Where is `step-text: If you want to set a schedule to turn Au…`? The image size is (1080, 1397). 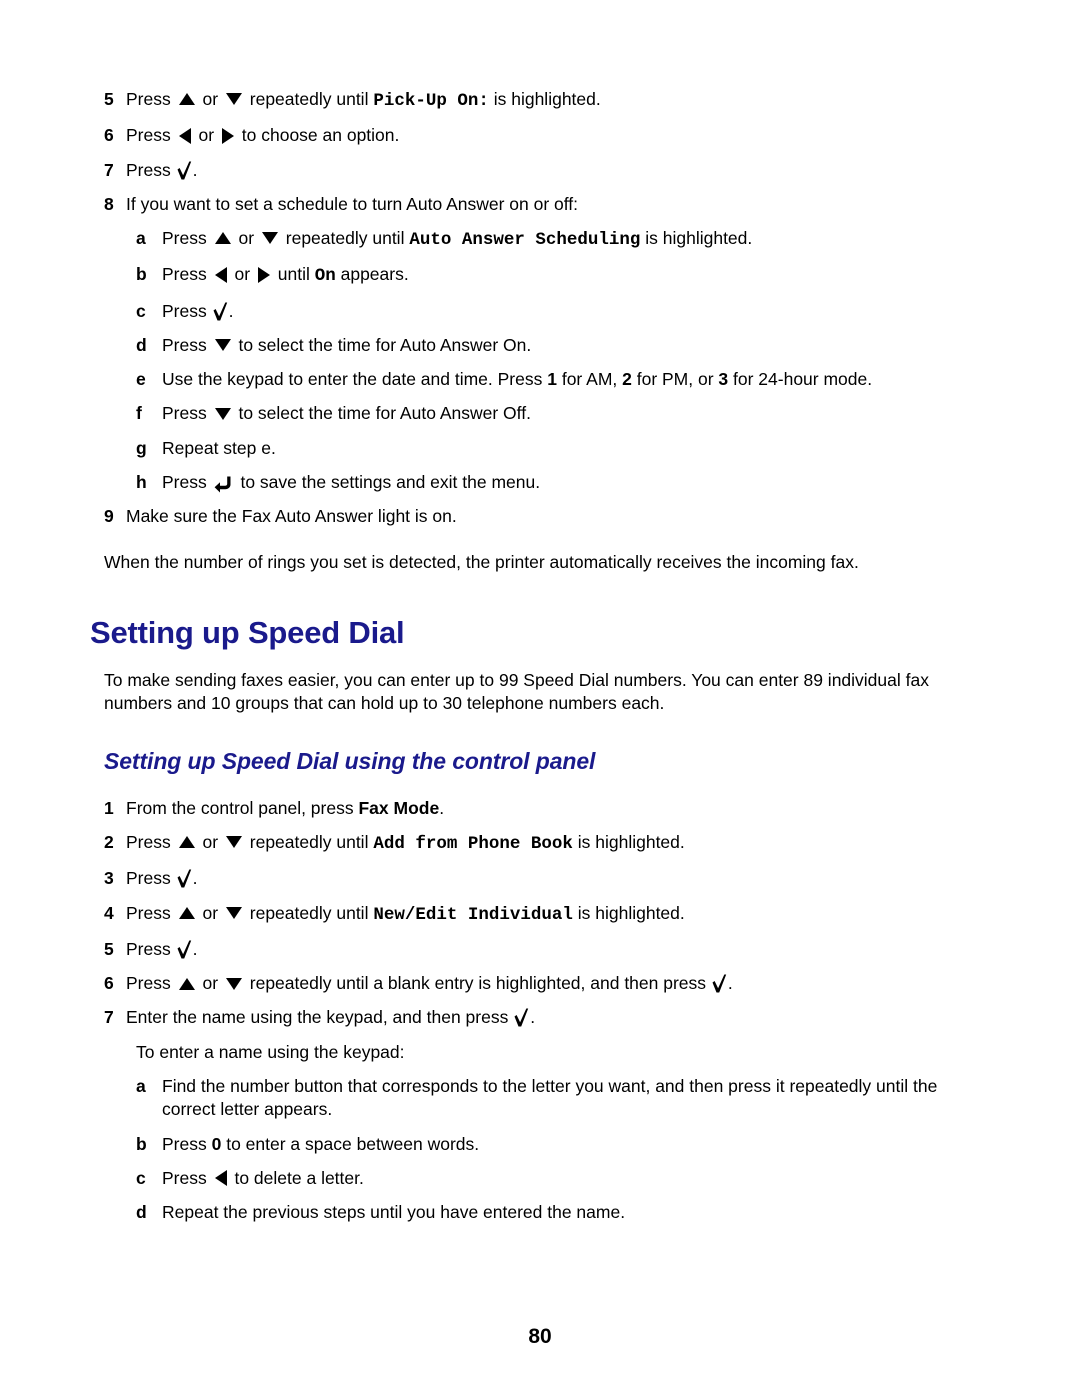
step-text: If you want to set a schedule to turn Au… is located at coordinates (352, 203).